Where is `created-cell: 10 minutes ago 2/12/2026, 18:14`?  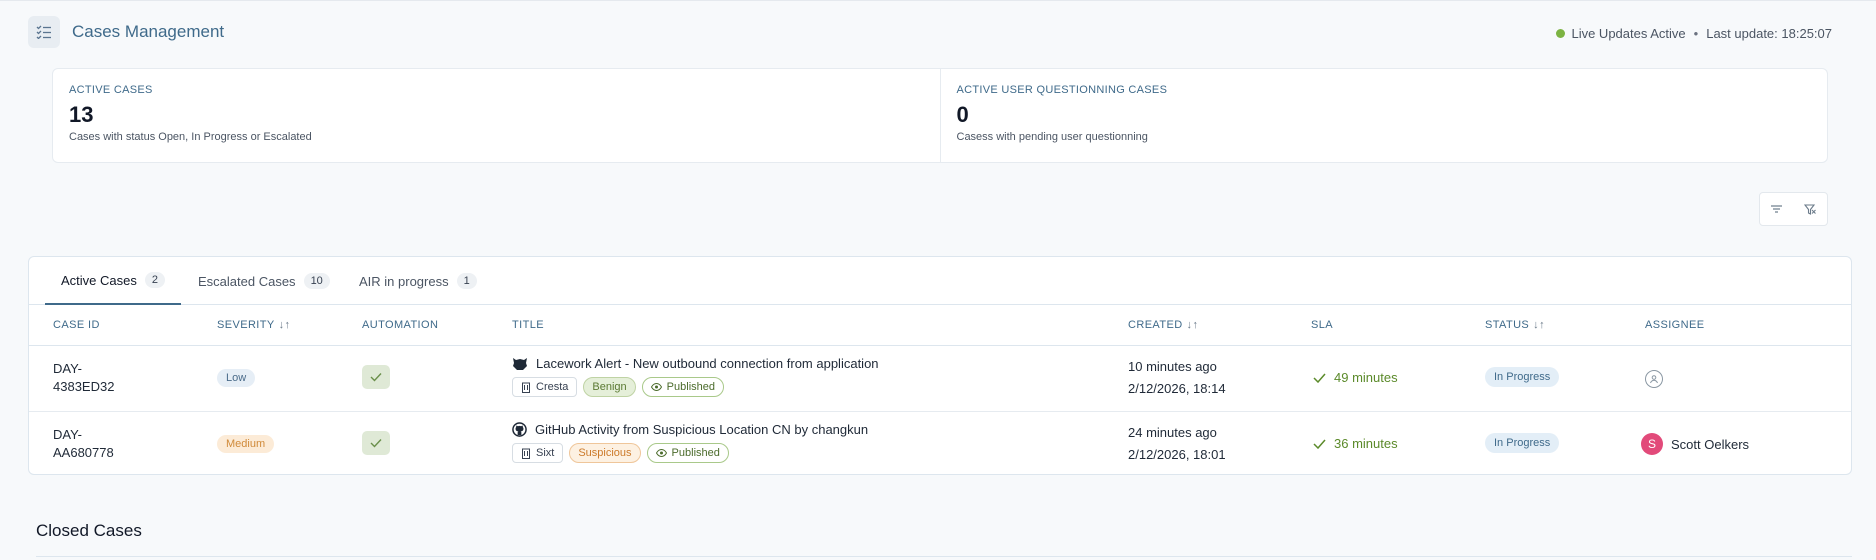
created-cell: 10 minutes ago 2/12/2026, 18:14 is located at coordinates (1177, 377).